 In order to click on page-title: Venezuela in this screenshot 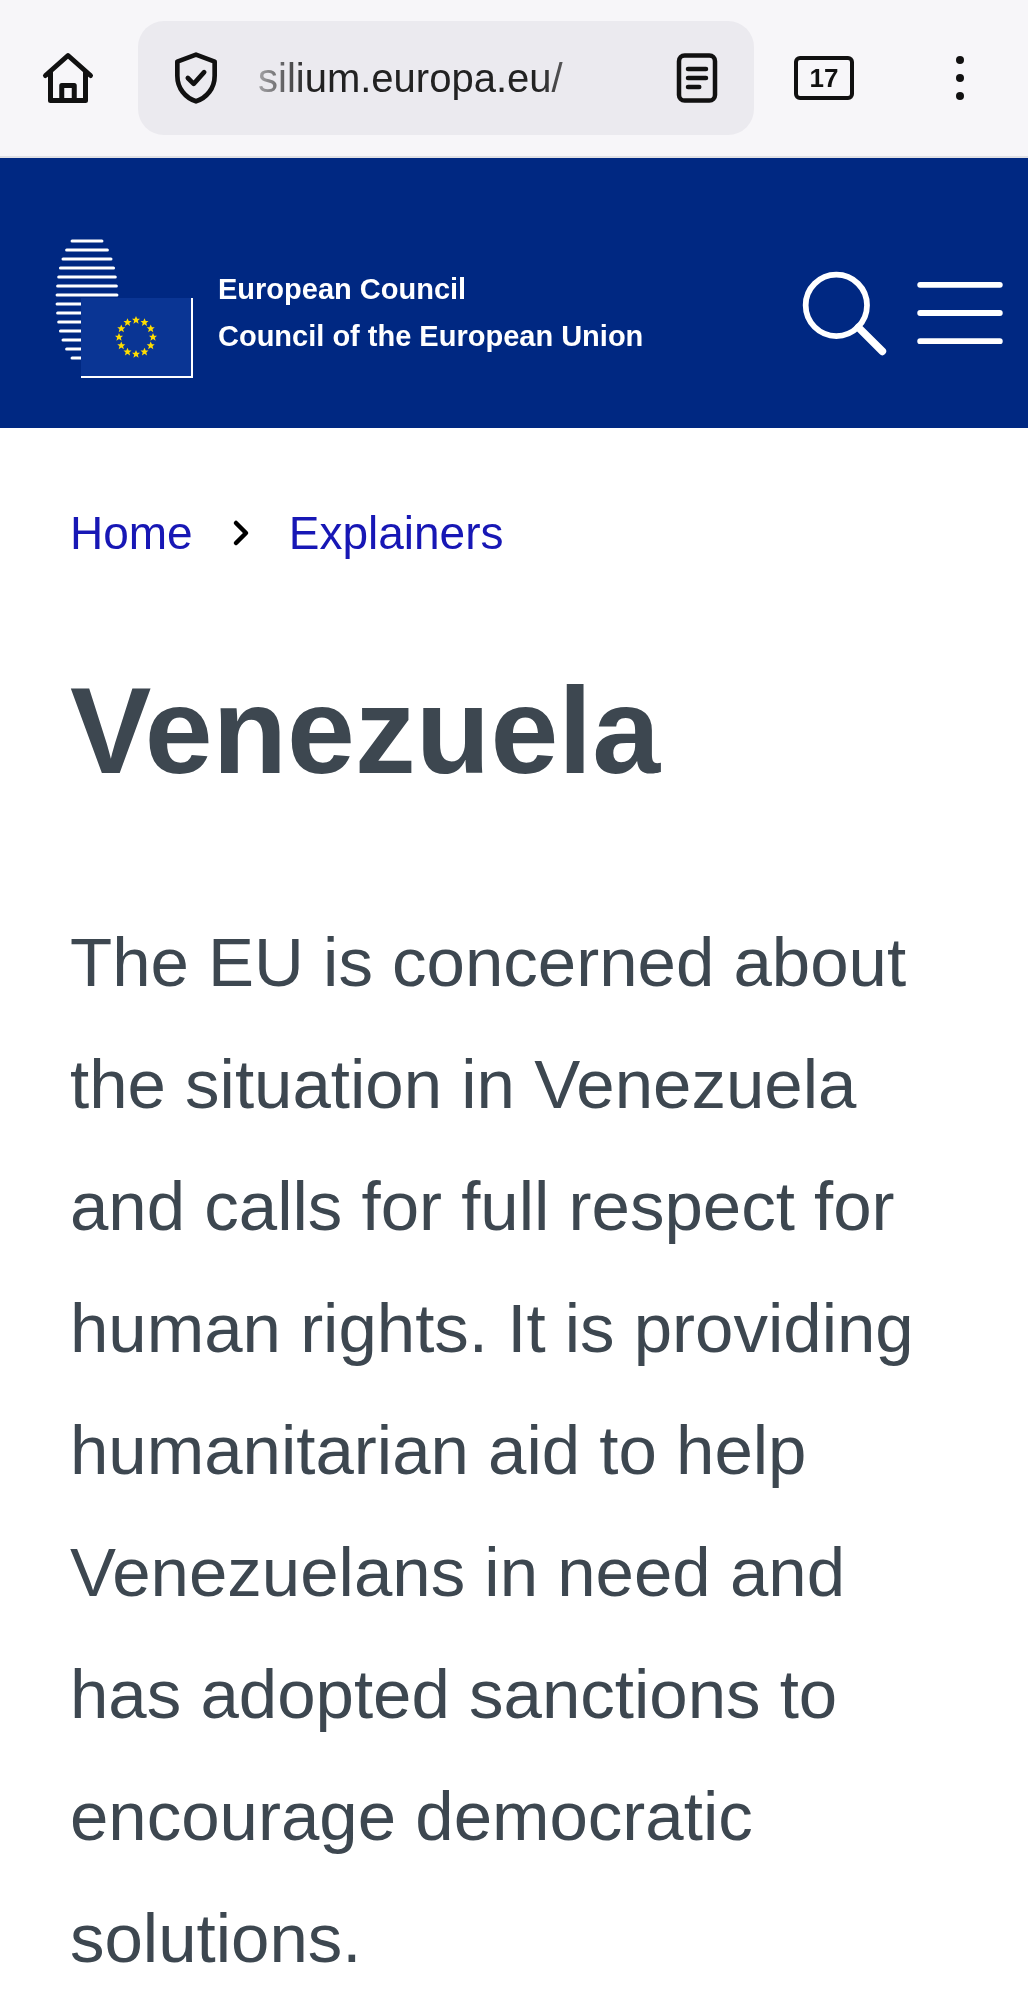, I will do `click(366, 731)`.